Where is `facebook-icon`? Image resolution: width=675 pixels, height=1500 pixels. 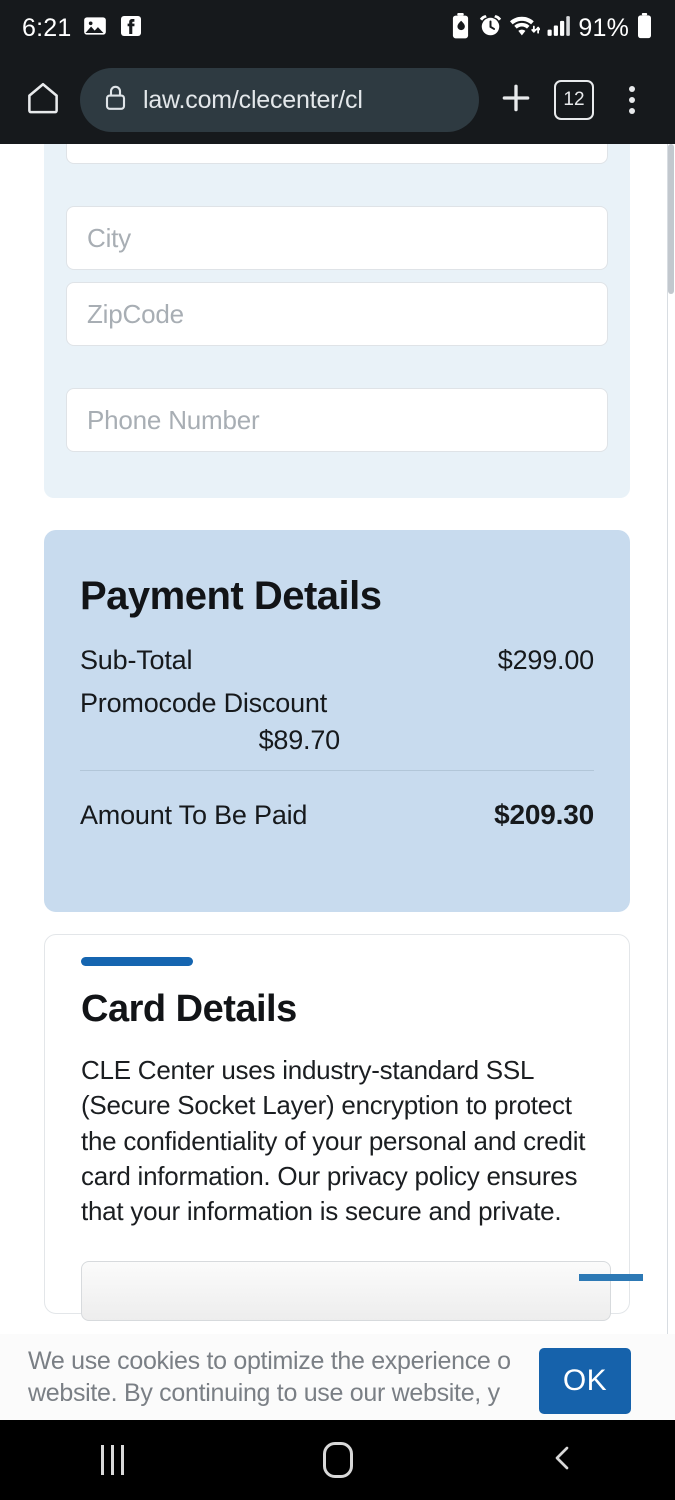
facebook-icon is located at coordinates (131, 28).